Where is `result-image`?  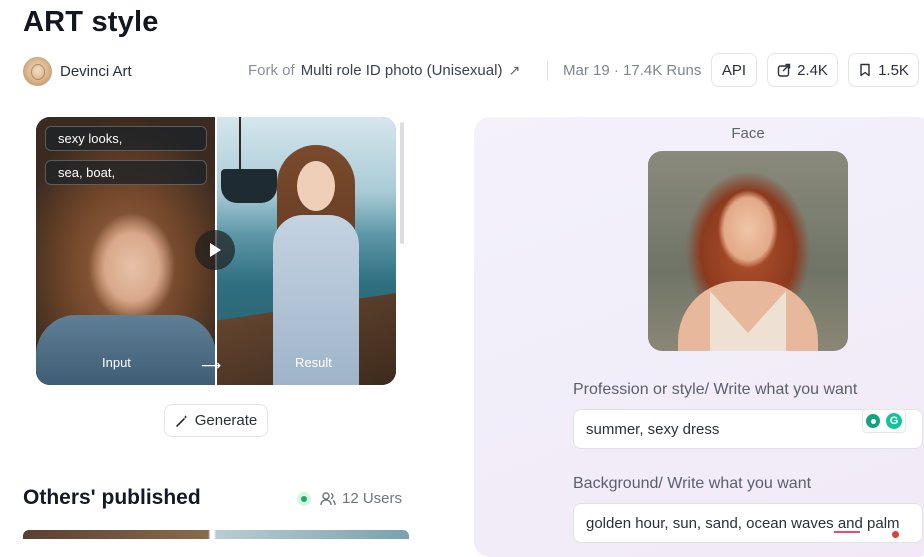
result-image is located at coordinates (306, 251).